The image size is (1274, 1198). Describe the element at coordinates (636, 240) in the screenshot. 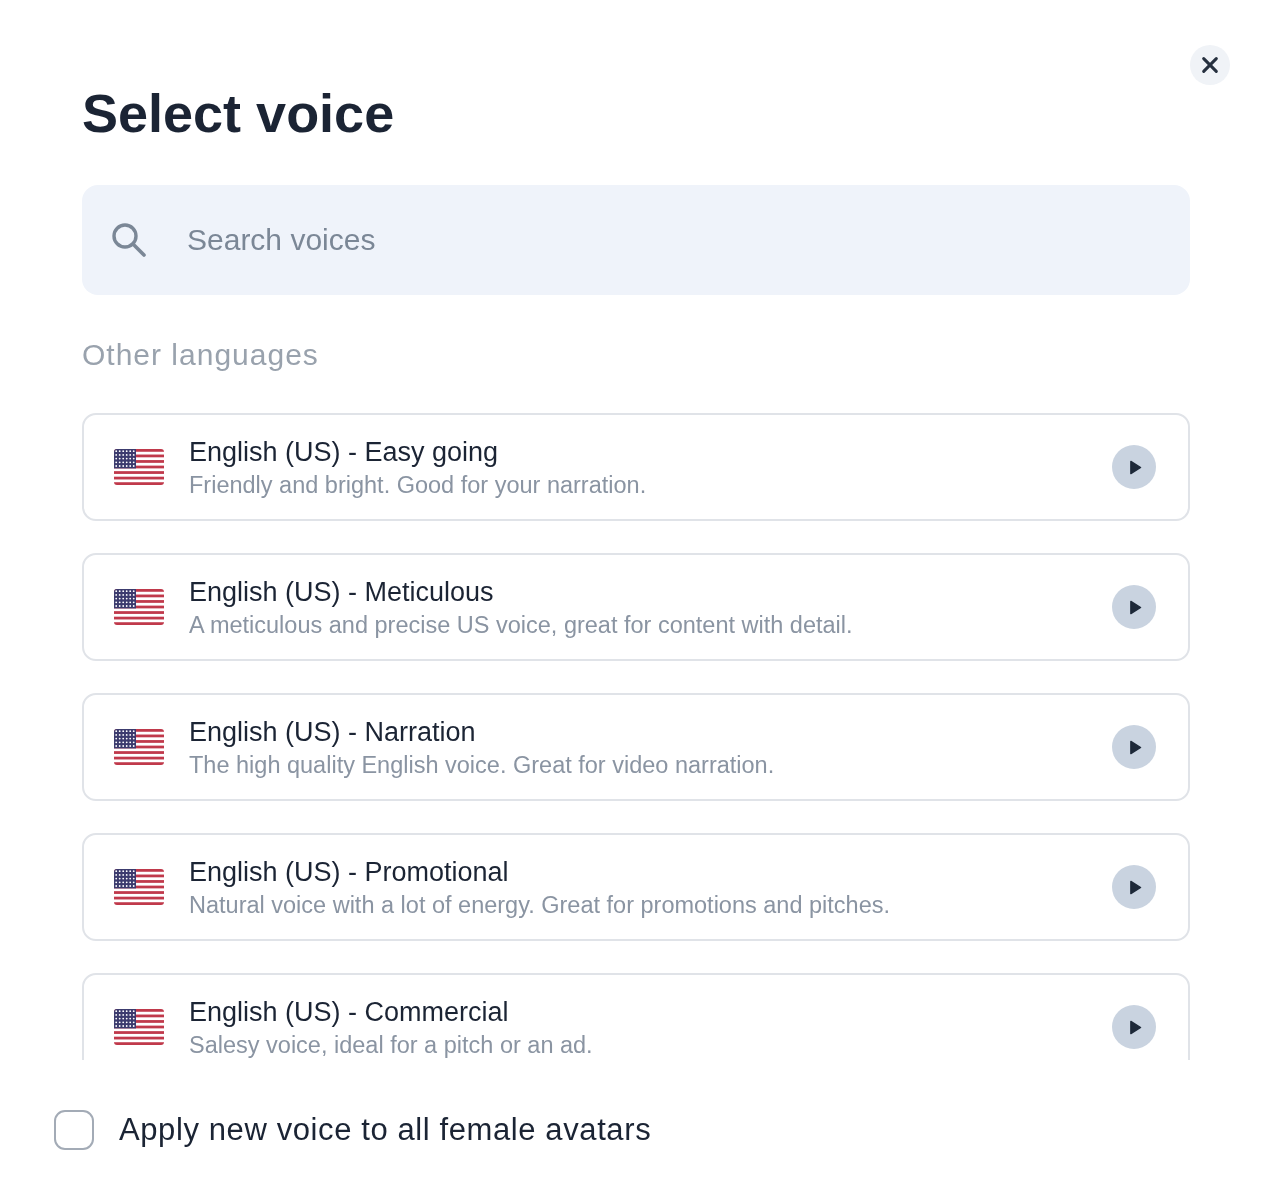

I see `search-field: Search voices` at that location.